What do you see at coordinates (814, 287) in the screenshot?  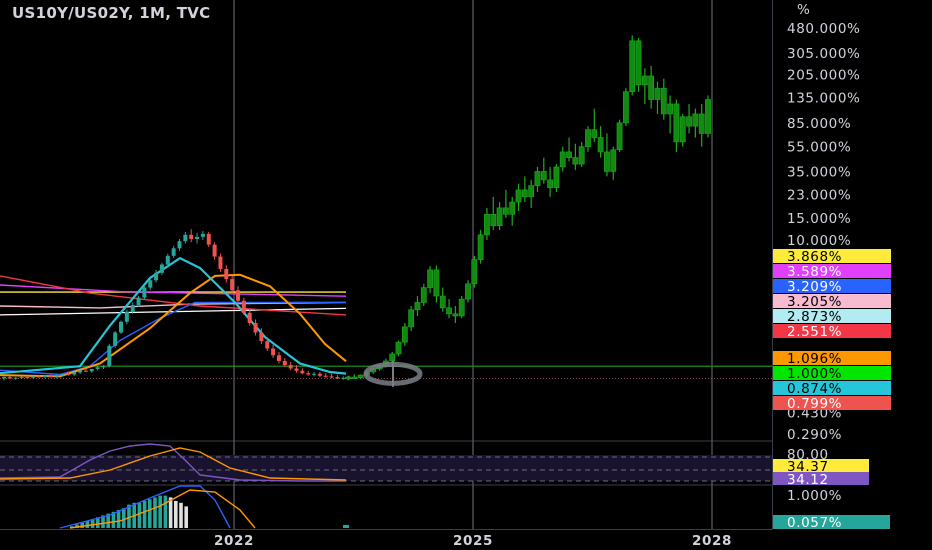 I see `price-badge-label: 3.209%` at bounding box center [814, 287].